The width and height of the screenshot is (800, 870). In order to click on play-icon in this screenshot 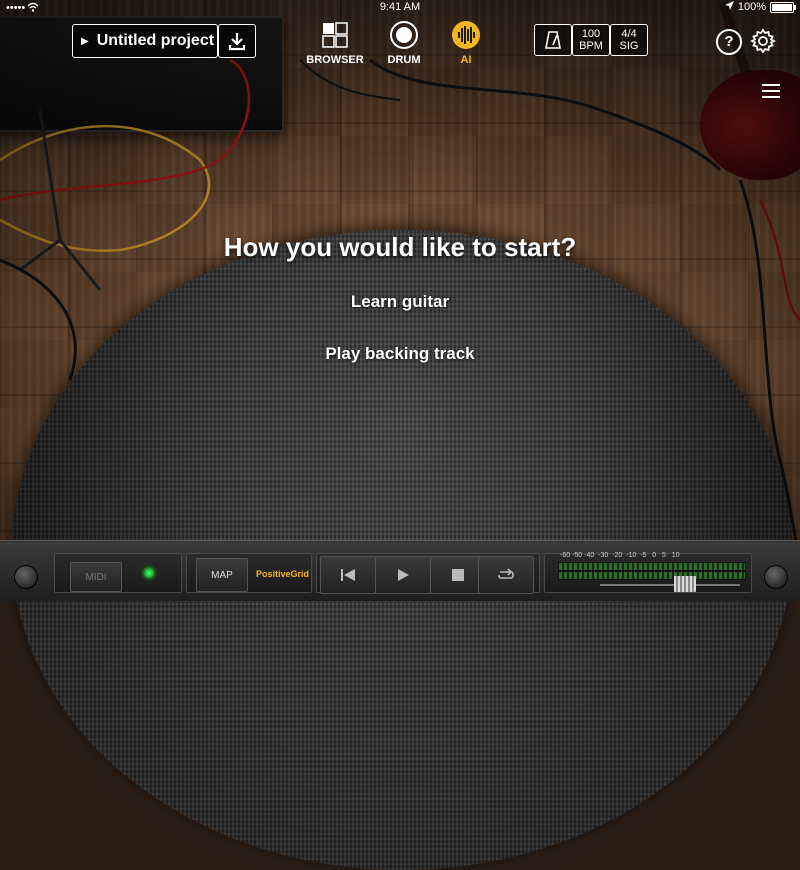, I will do `click(403, 575)`.